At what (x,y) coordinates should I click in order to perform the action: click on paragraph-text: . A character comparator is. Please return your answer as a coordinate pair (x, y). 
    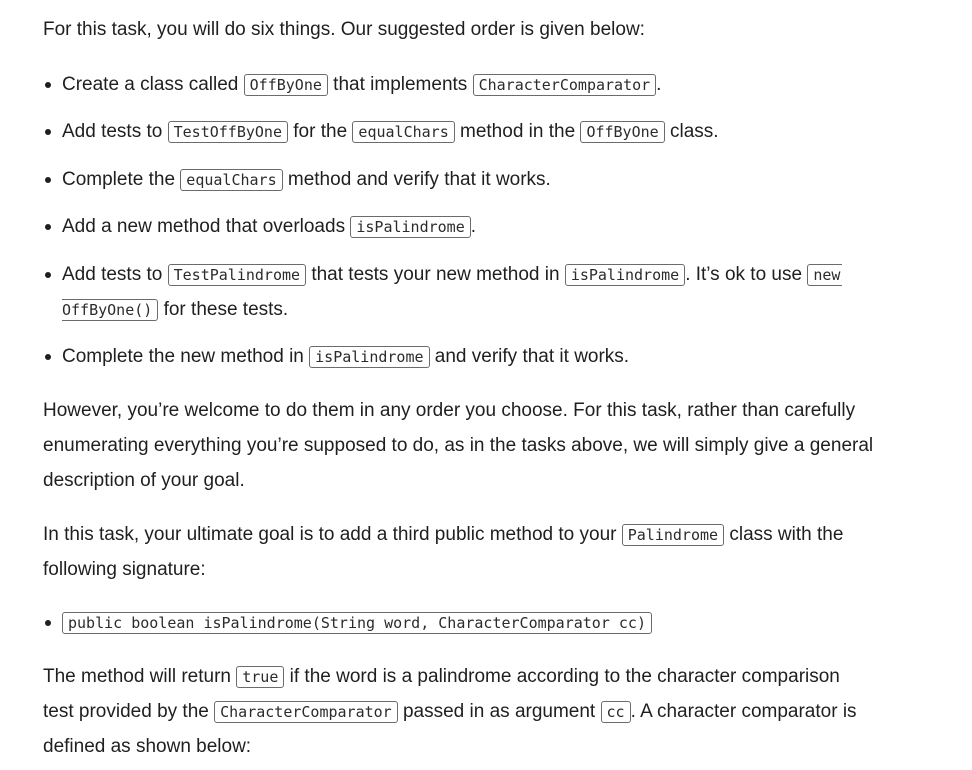
    Looking at the image, I should click on (743, 711).